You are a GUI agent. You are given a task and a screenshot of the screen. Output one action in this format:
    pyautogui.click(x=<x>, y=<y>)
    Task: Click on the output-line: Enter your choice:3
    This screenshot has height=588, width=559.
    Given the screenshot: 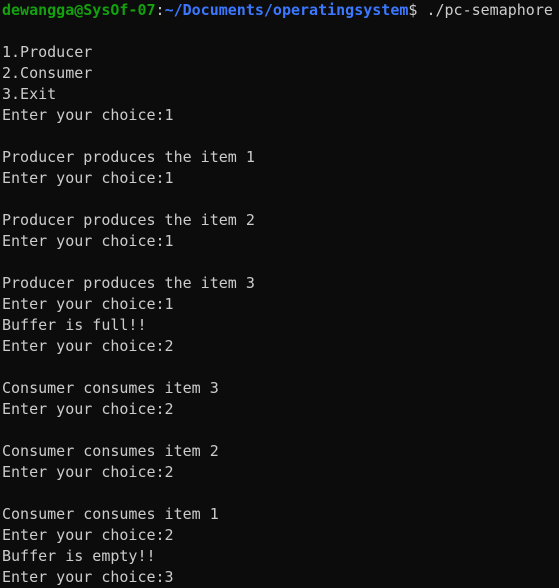 What is the action you would take?
    pyautogui.click(x=88, y=577)
    